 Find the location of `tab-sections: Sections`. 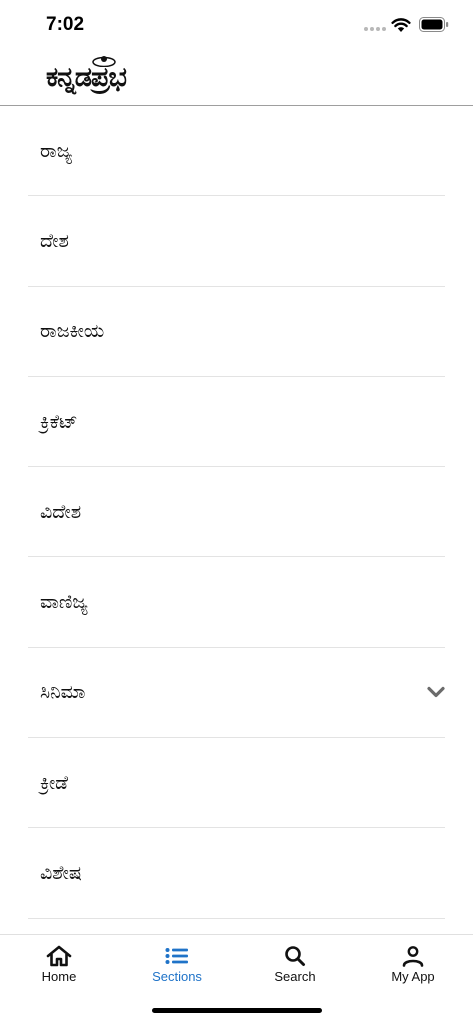

tab-sections: Sections is located at coordinates (177, 970).